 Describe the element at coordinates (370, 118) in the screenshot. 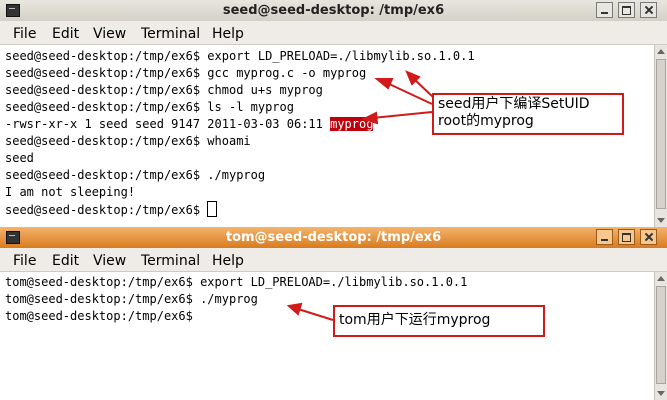

I see `arrowhead-myprog` at that location.